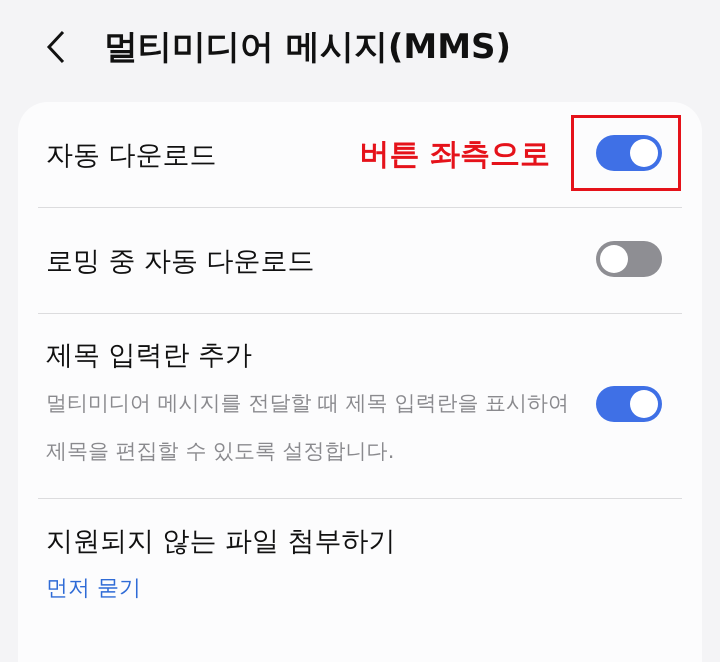 Image resolution: width=720 pixels, height=662 pixels. What do you see at coordinates (354, 588) in the screenshot?
I see `setting-value: 먼저 묻기` at bounding box center [354, 588].